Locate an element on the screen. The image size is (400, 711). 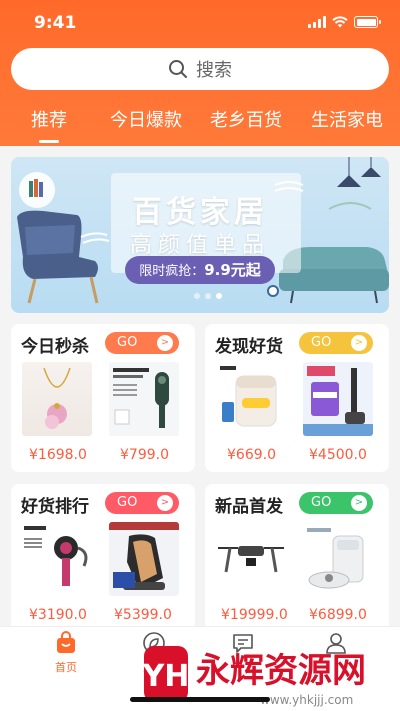
banner-subtitle: 高颜值单品 is located at coordinates (199, 245).